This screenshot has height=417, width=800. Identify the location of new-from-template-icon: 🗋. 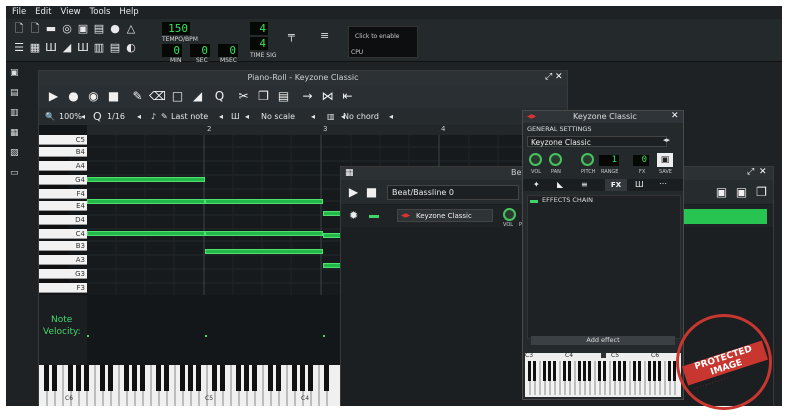
(35, 29).